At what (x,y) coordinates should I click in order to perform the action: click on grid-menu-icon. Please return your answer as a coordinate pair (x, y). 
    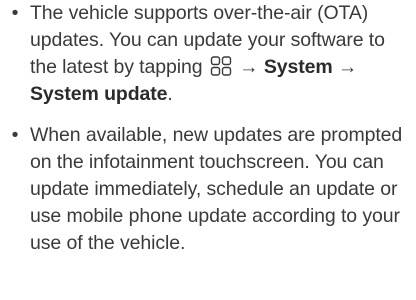
    Looking at the image, I should click on (221, 66).